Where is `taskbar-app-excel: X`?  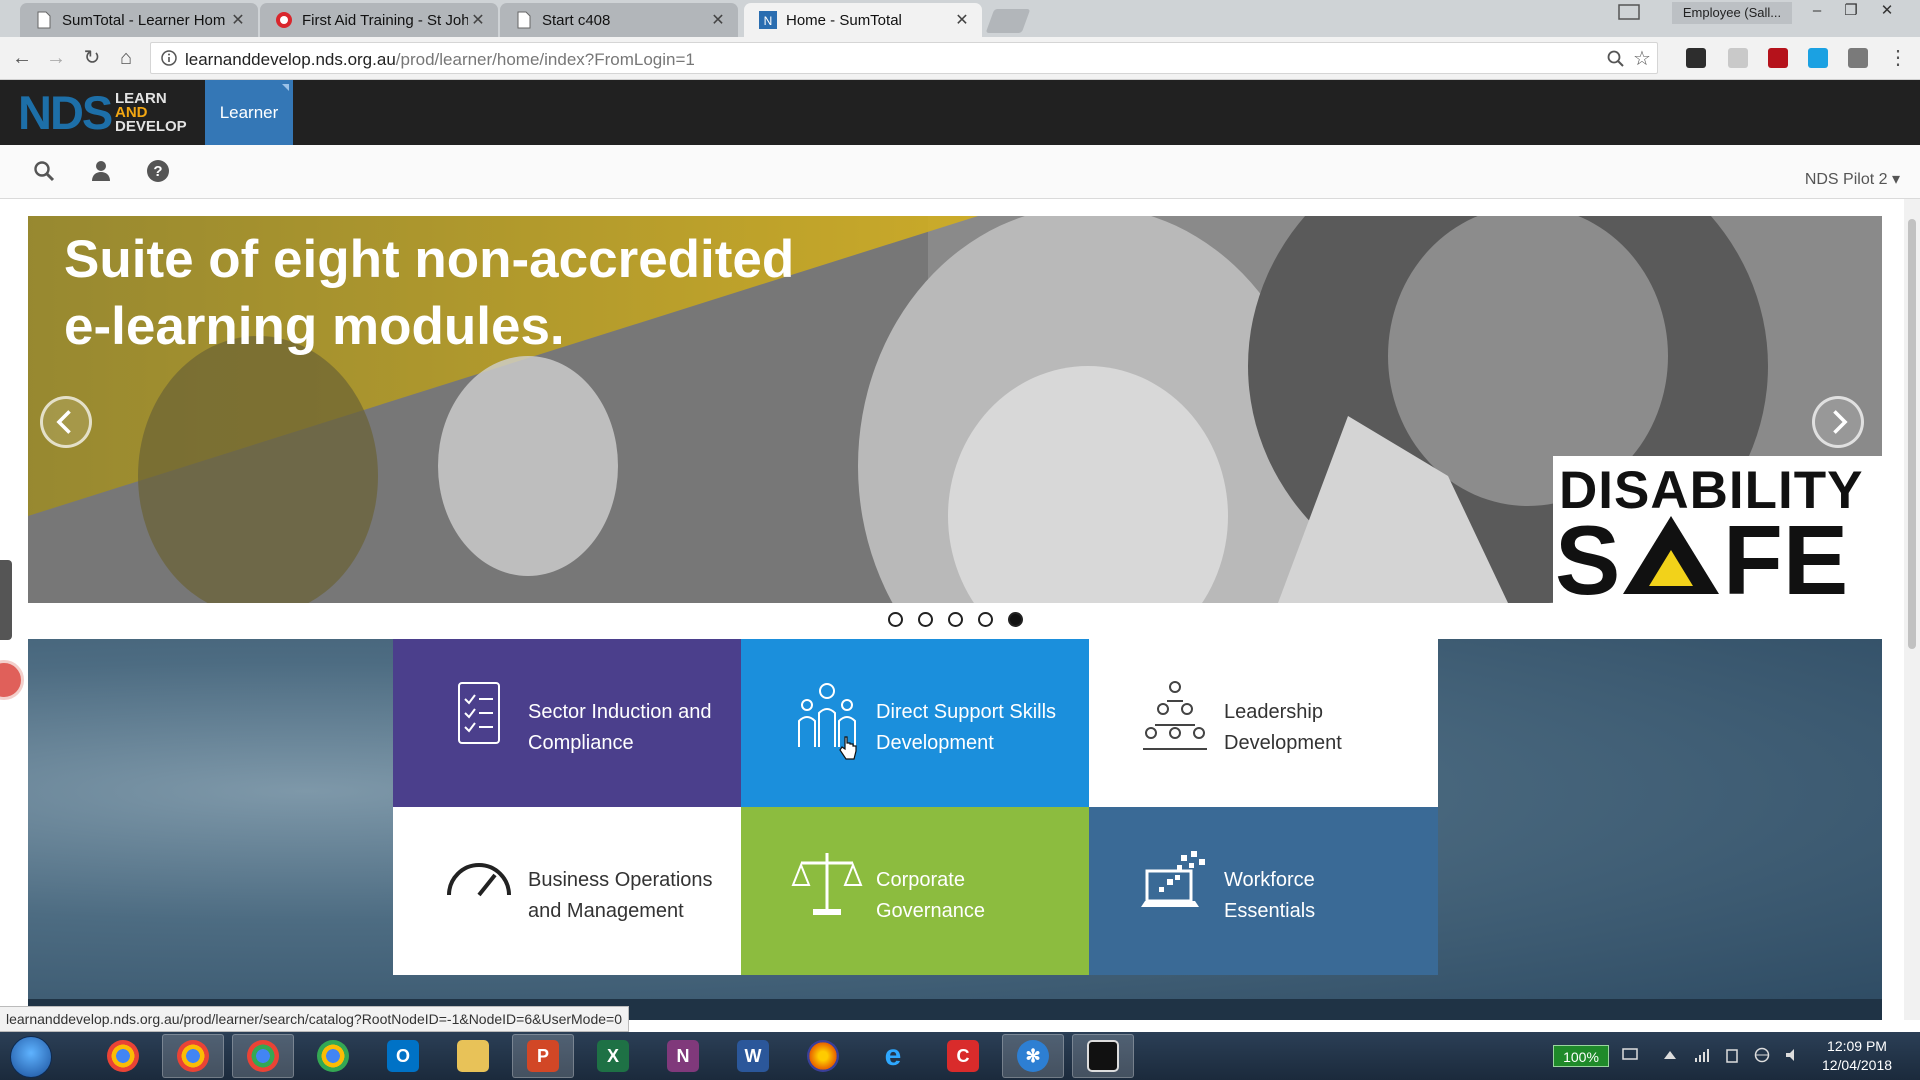 taskbar-app-excel: X is located at coordinates (613, 1056).